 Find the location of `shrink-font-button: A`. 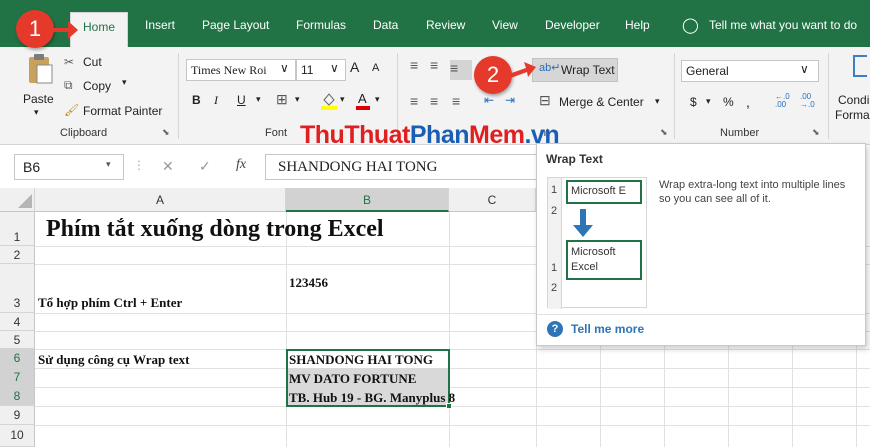

shrink-font-button: A is located at coordinates (375, 68).